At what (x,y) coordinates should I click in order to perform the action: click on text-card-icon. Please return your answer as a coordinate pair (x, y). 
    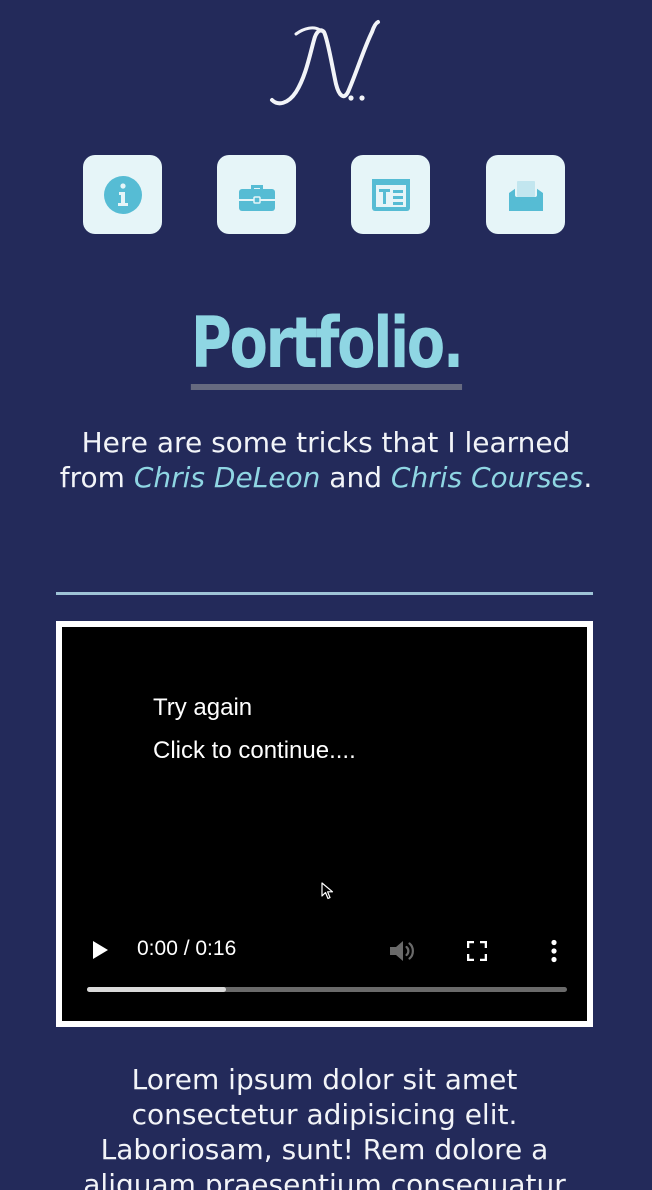
    Looking at the image, I should click on (390, 194).